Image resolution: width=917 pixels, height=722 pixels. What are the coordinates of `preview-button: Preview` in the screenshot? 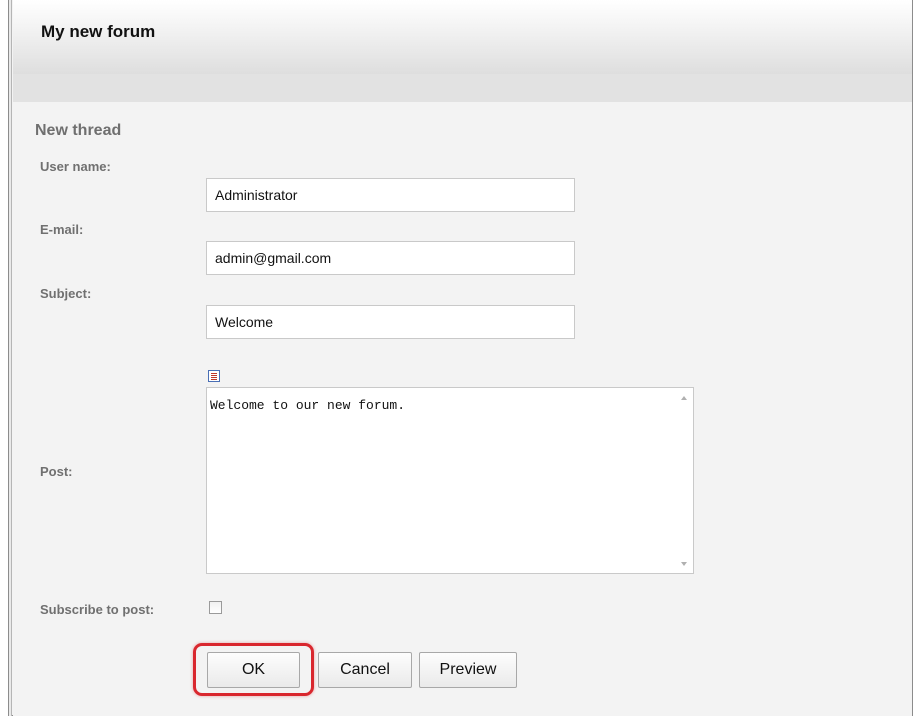 It's located at (468, 670).